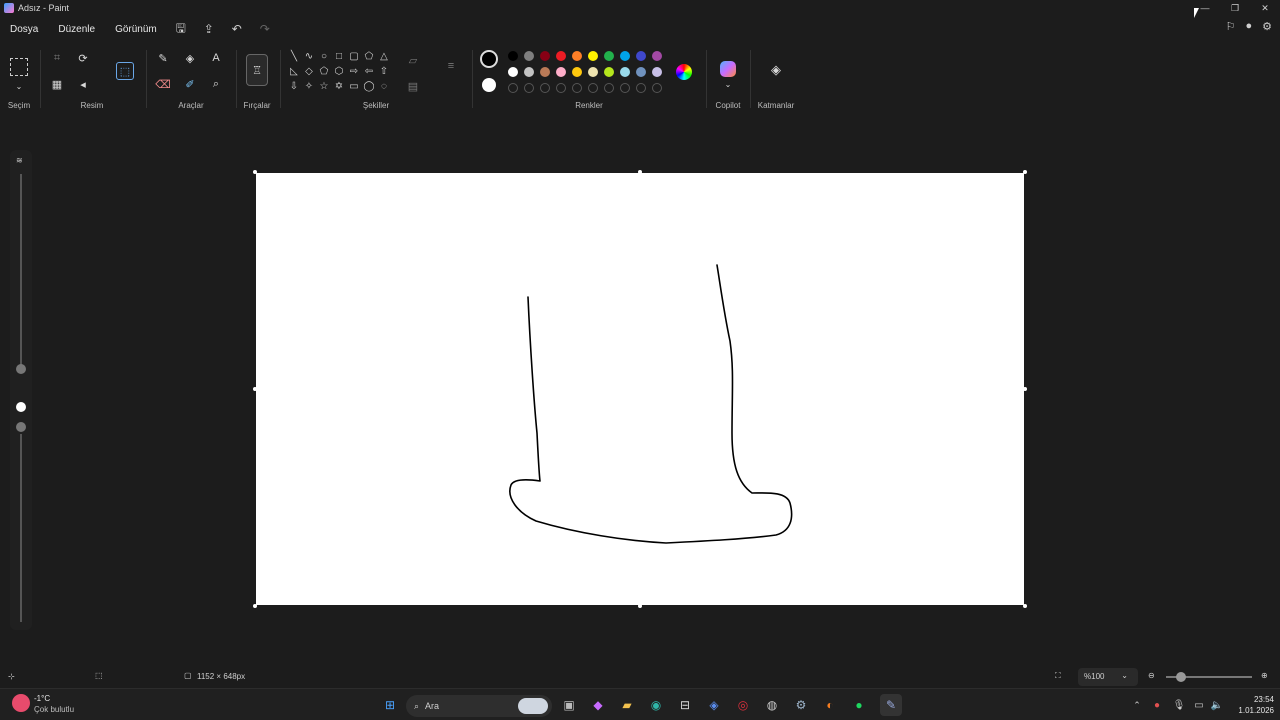  Describe the element at coordinates (1151, 675) in the screenshot. I see `zoom-out-icon: ⊖` at that location.